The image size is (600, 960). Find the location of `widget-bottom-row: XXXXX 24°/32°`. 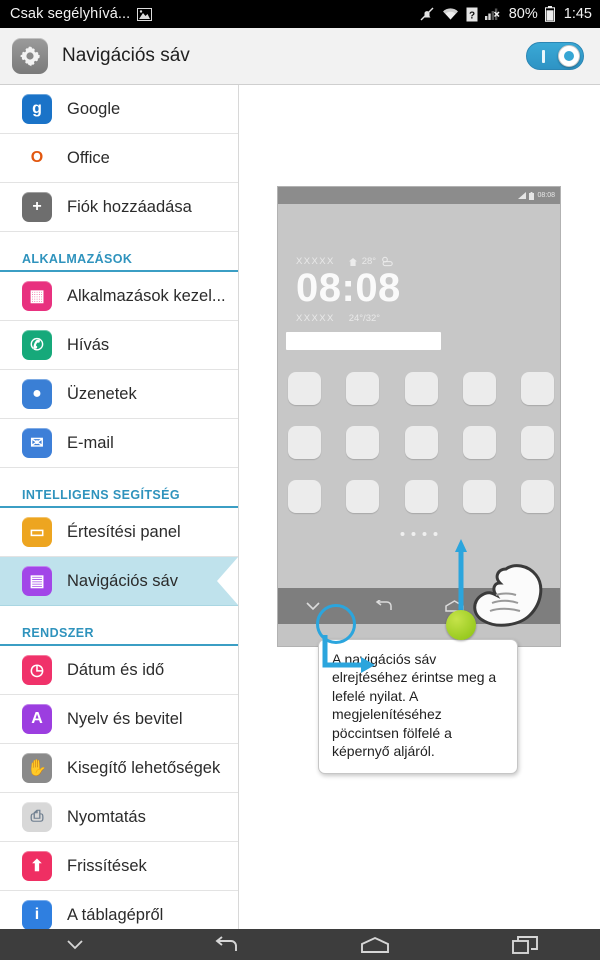

widget-bottom-row: XXXXX 24°/32° is located at coordinates (348, 318).